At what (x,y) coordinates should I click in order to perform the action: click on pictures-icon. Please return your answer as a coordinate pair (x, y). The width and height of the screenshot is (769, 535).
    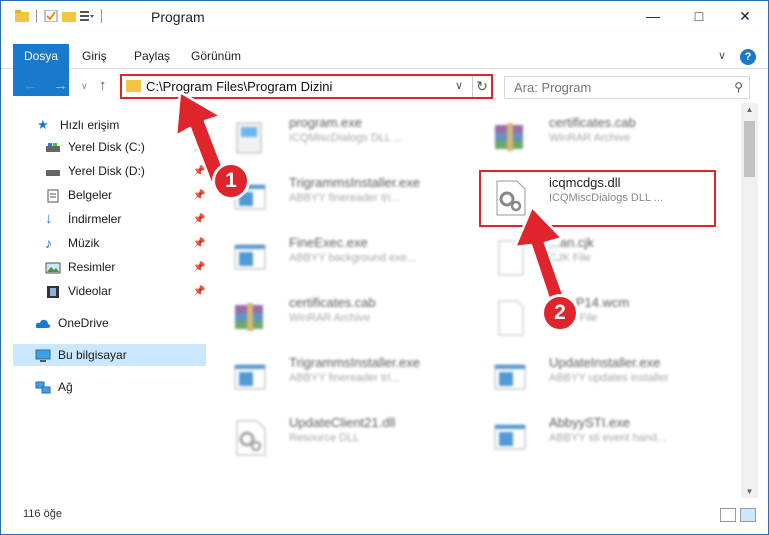
    Looking at the image, I should click on (53, 267).